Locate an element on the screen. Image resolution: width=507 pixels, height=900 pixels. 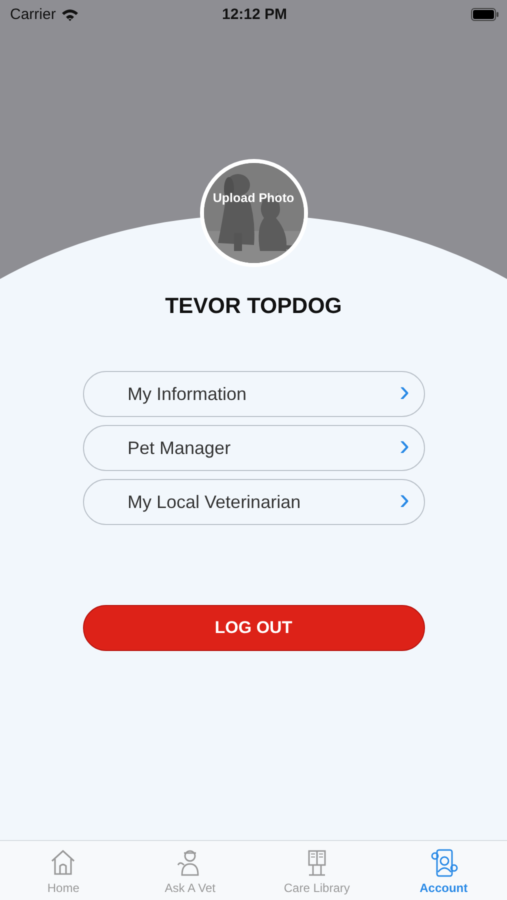
menu-item: Pet Manager › is located at coordinates (253, 448).